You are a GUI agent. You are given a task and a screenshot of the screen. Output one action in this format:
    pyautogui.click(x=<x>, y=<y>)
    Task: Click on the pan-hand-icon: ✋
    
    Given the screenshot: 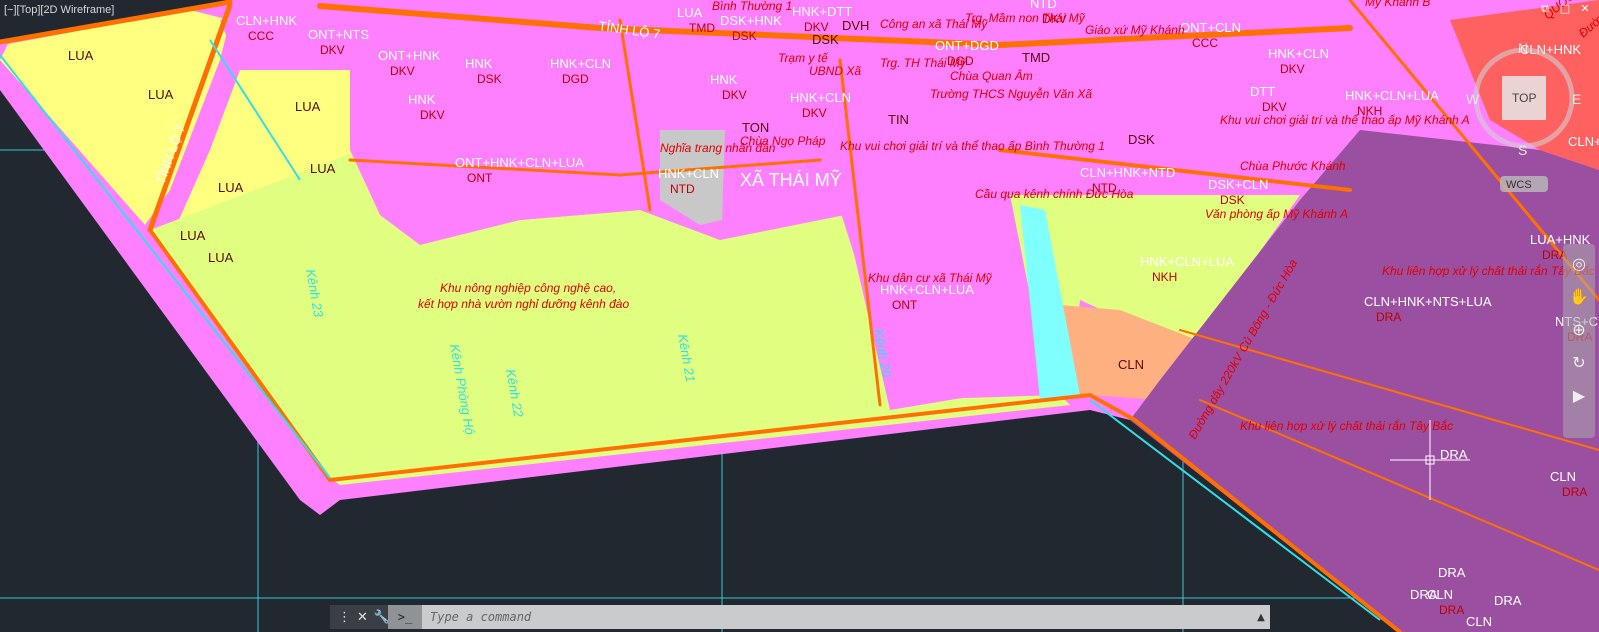 What is the action you would take?
    pyautogui.click(x=1579, y=296)
    